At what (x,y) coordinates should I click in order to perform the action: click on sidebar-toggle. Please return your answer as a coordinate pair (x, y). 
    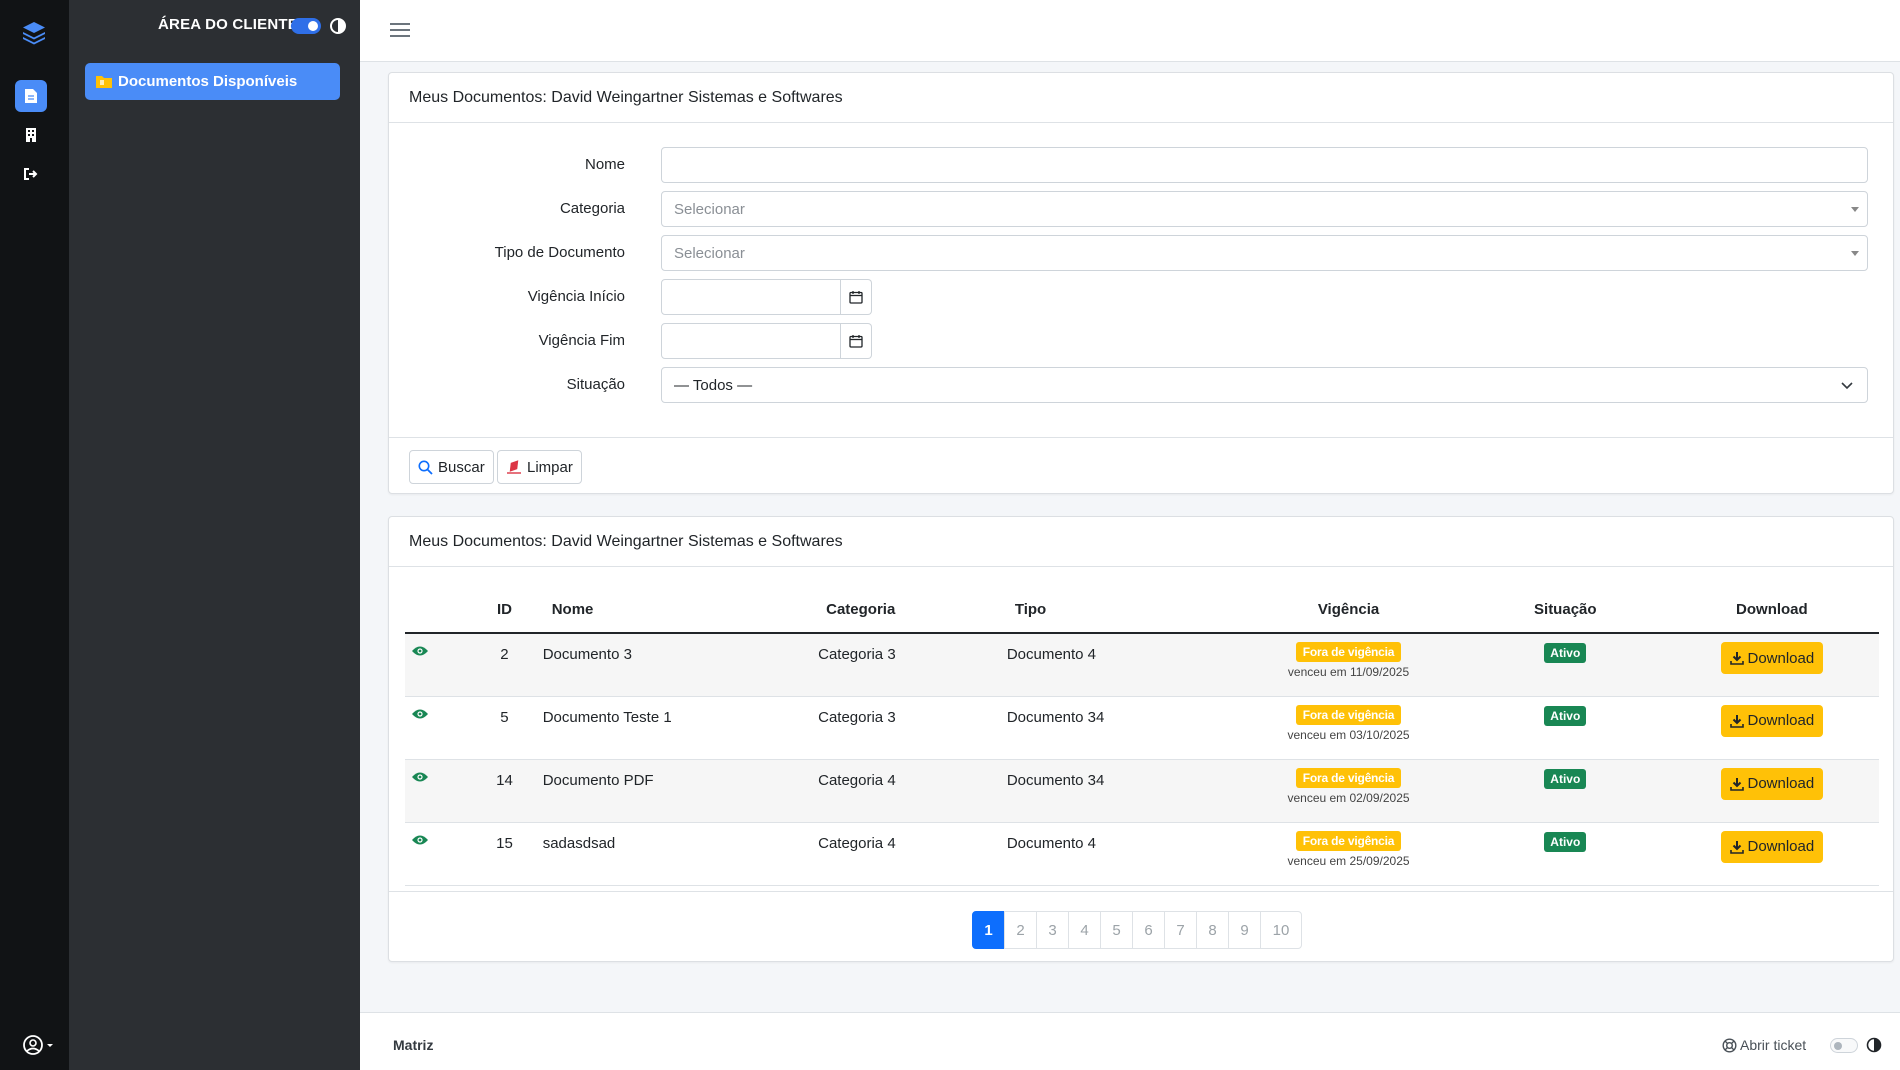
    Looking at the image, I should click on (306, 26).